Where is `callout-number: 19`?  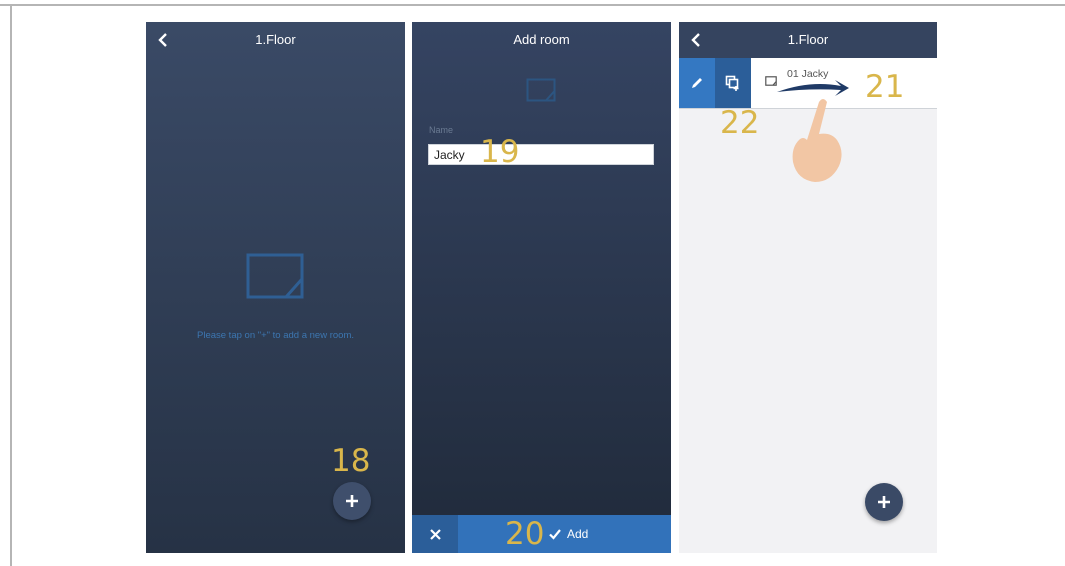
callout-number: 19 is located at coordinates (500, 152).